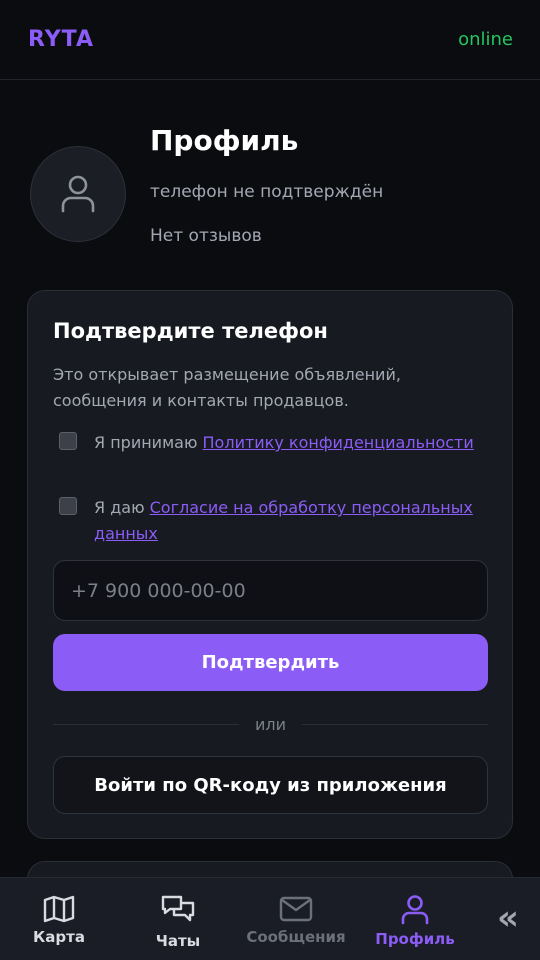 The height and width of the screenshot is (960, 540). Describe the element at coordinates (59, 937) in the screenshot. I see `nav-label-map: Карта` at that location.